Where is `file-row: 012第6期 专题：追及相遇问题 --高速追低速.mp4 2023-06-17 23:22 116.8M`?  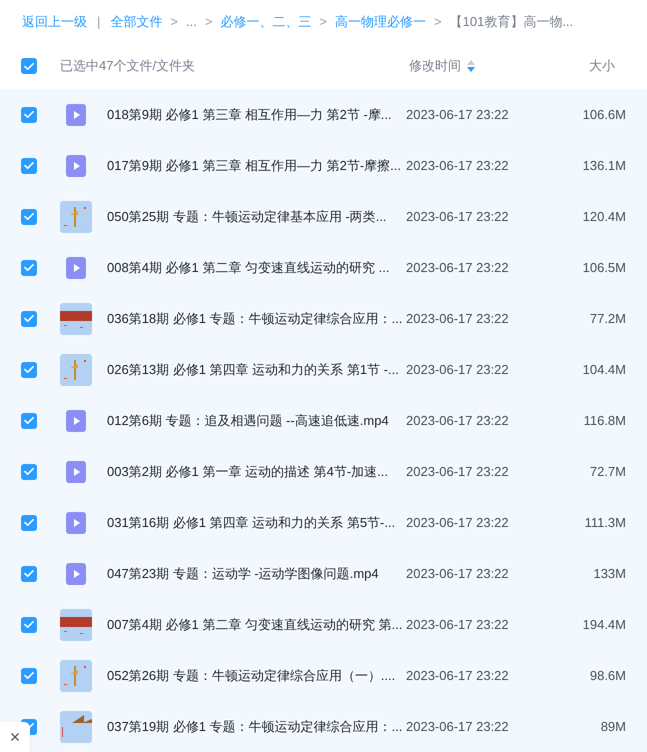 file-row: 012第6期 专题：追及相遇问题 --高速追低速.mp4 2023-06-17 23:22 116.8M is located at coordinates (323, 420).